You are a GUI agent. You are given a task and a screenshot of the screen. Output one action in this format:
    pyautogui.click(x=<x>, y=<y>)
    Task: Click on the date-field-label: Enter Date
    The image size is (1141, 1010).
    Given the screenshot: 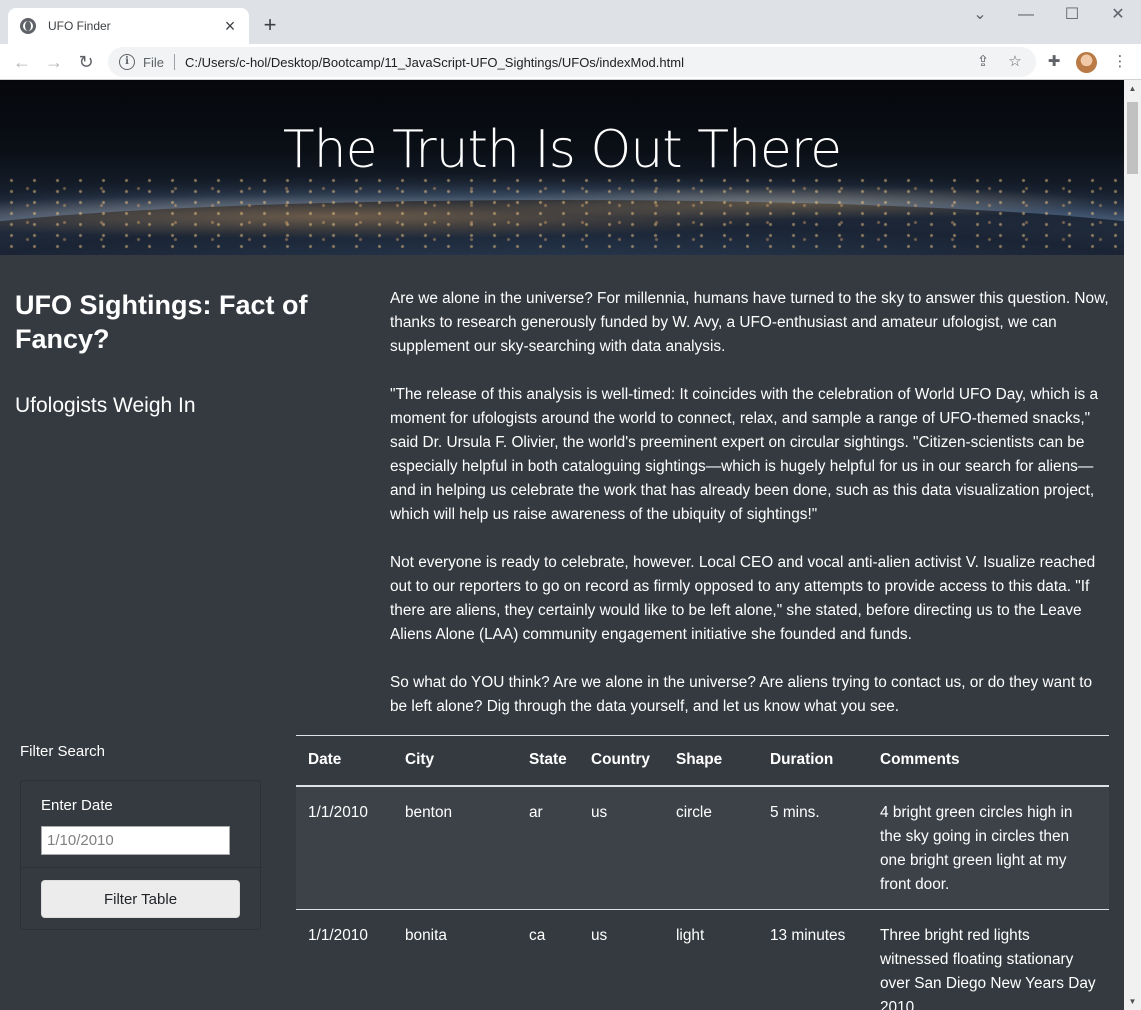 What is the action you would take?
    pyautogui.click(x=77, y=805)
    